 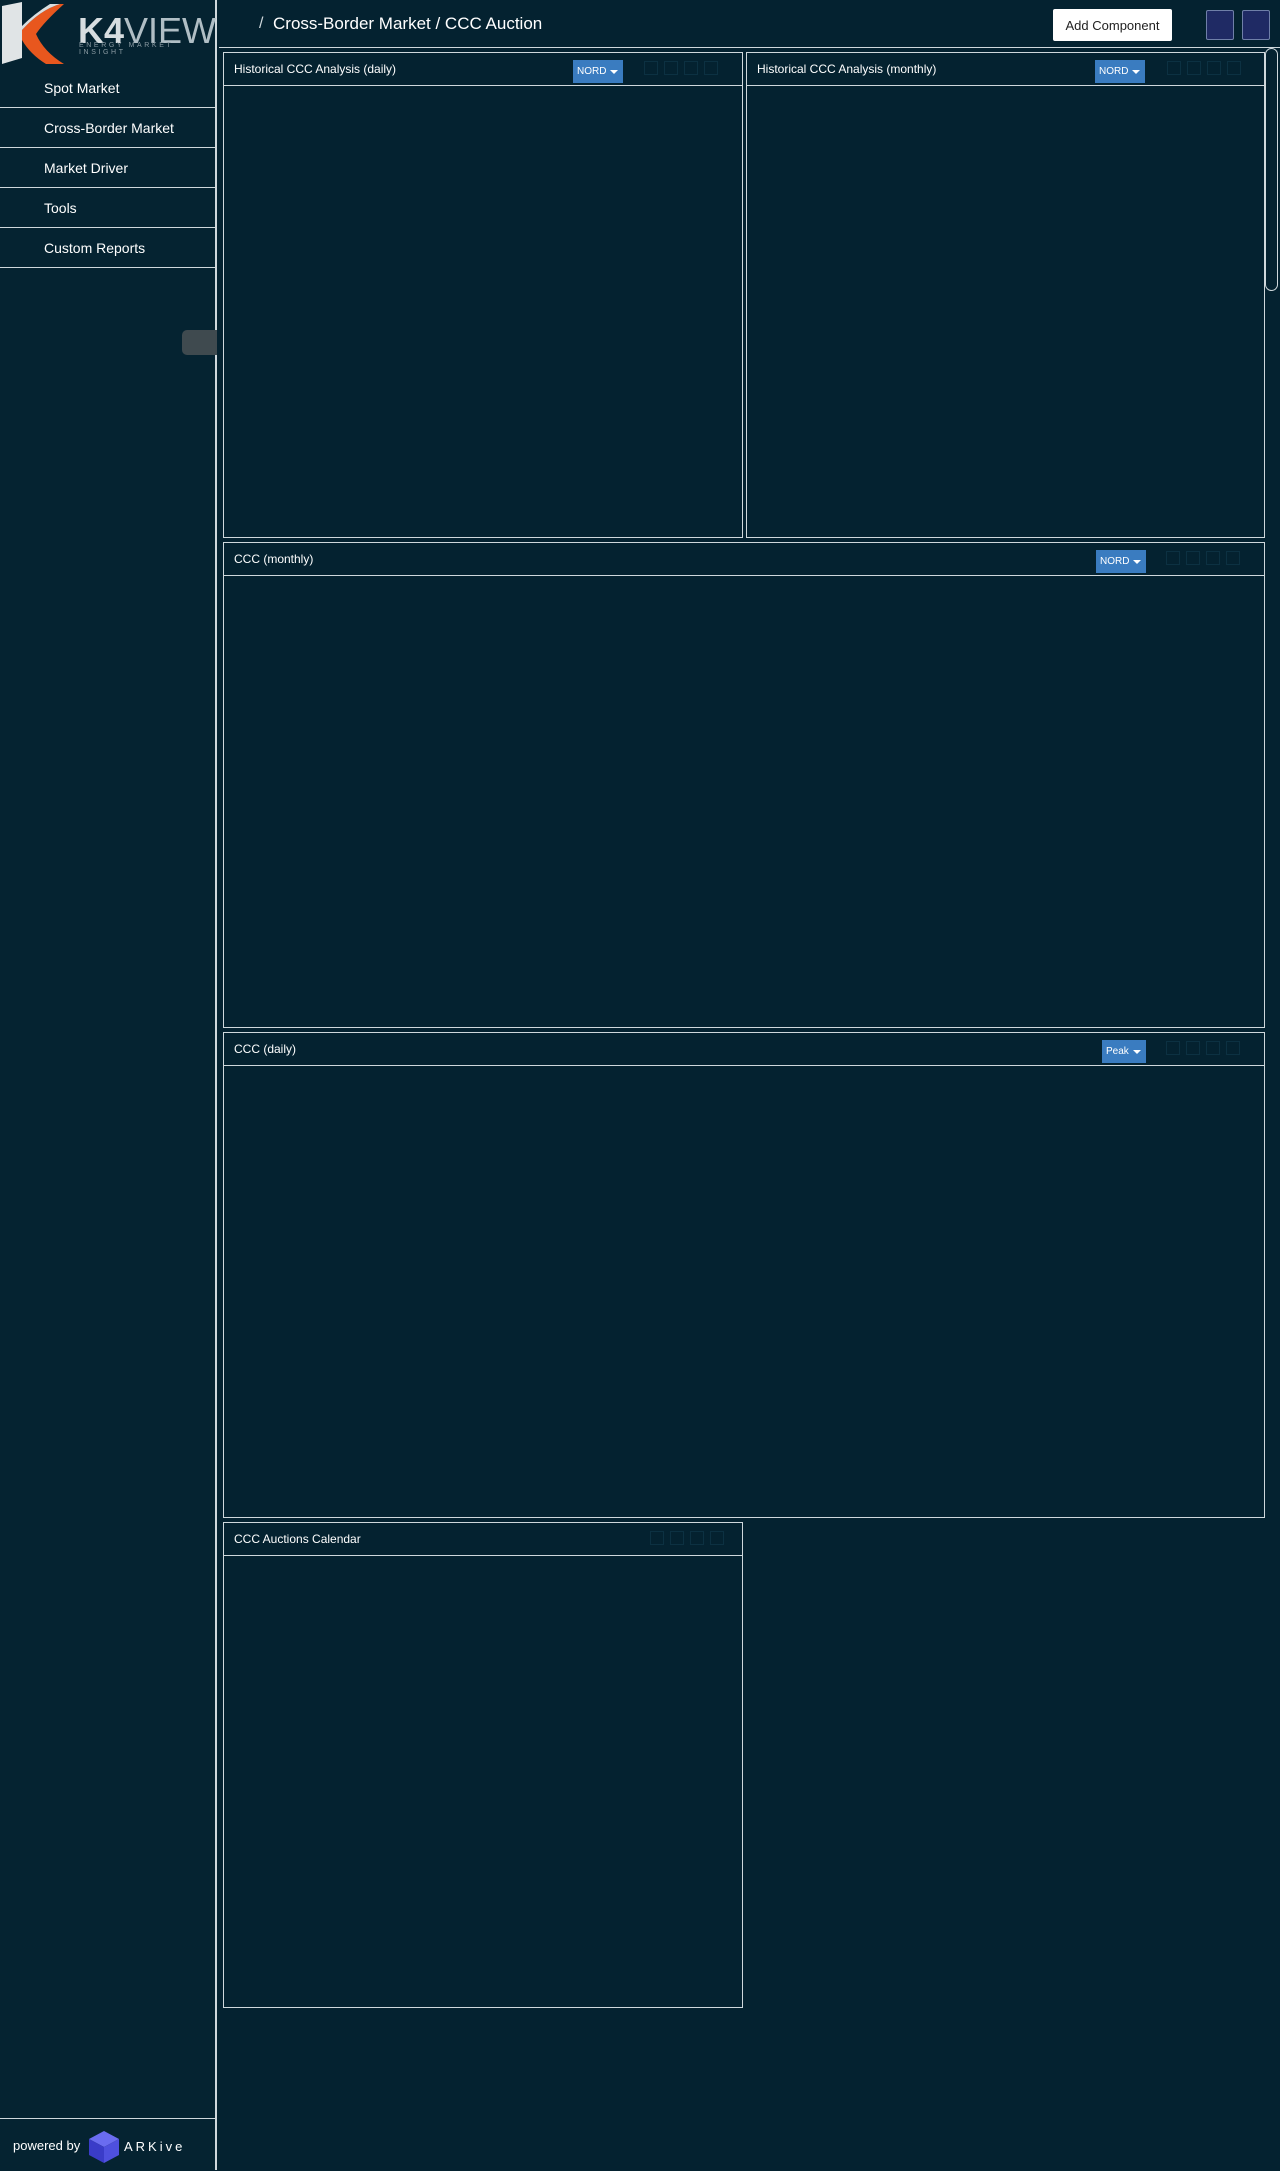 I want to click on sidebar-item-cross-border-market: Cross-Border Market, so click(x=107, y=128).